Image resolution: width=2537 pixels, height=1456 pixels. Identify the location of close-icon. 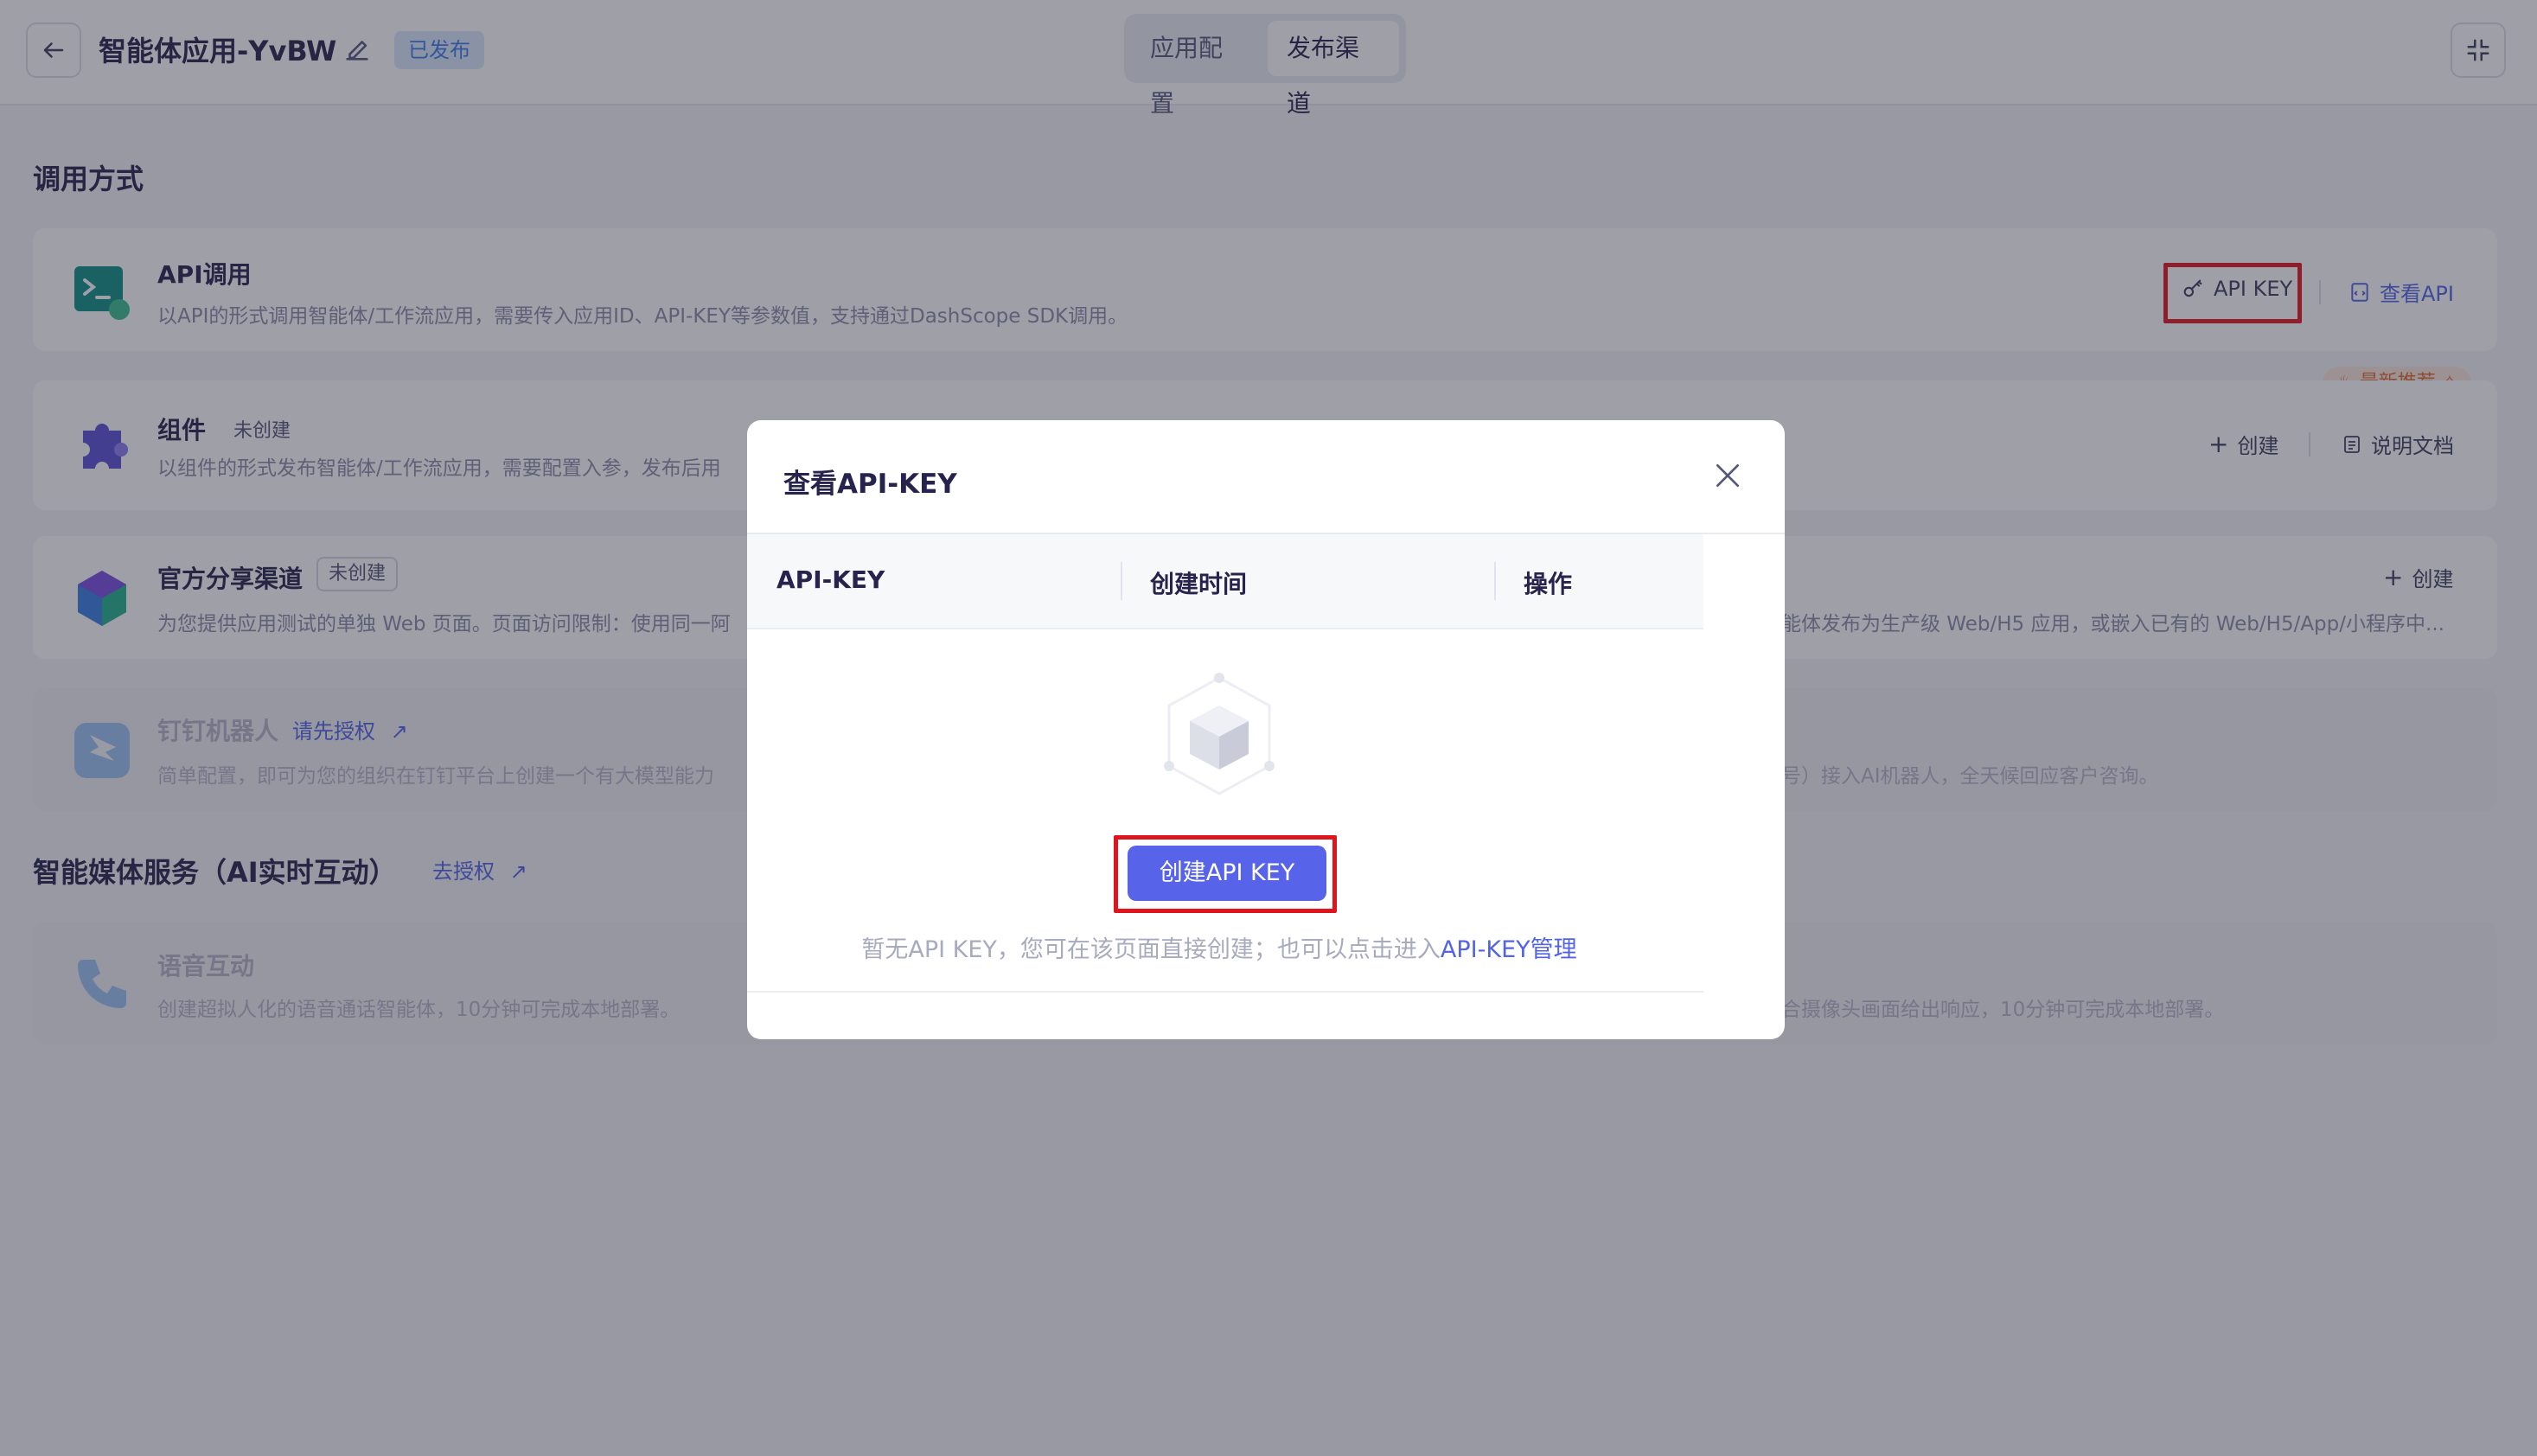
(1727, 475).